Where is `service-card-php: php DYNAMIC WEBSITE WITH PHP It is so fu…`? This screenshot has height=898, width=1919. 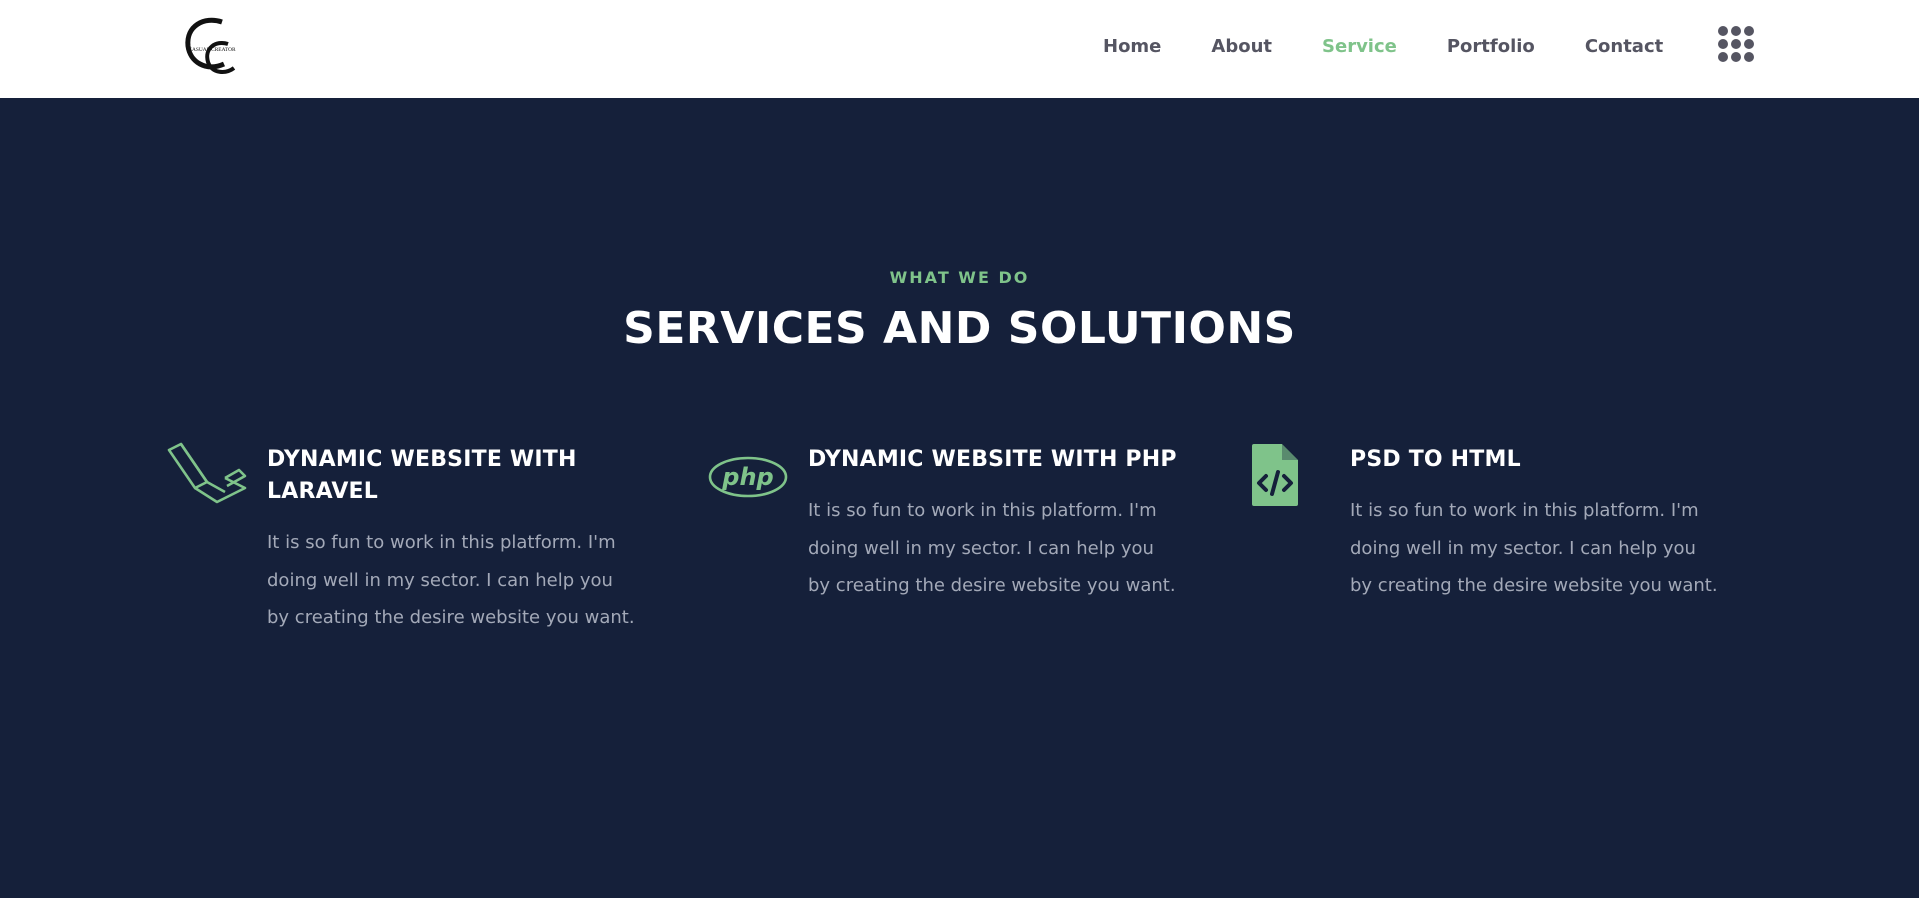
service-card-php: php DYNAMIC WEBSITE WITH PHP It is so fu… is located at coordinates (968, 542).